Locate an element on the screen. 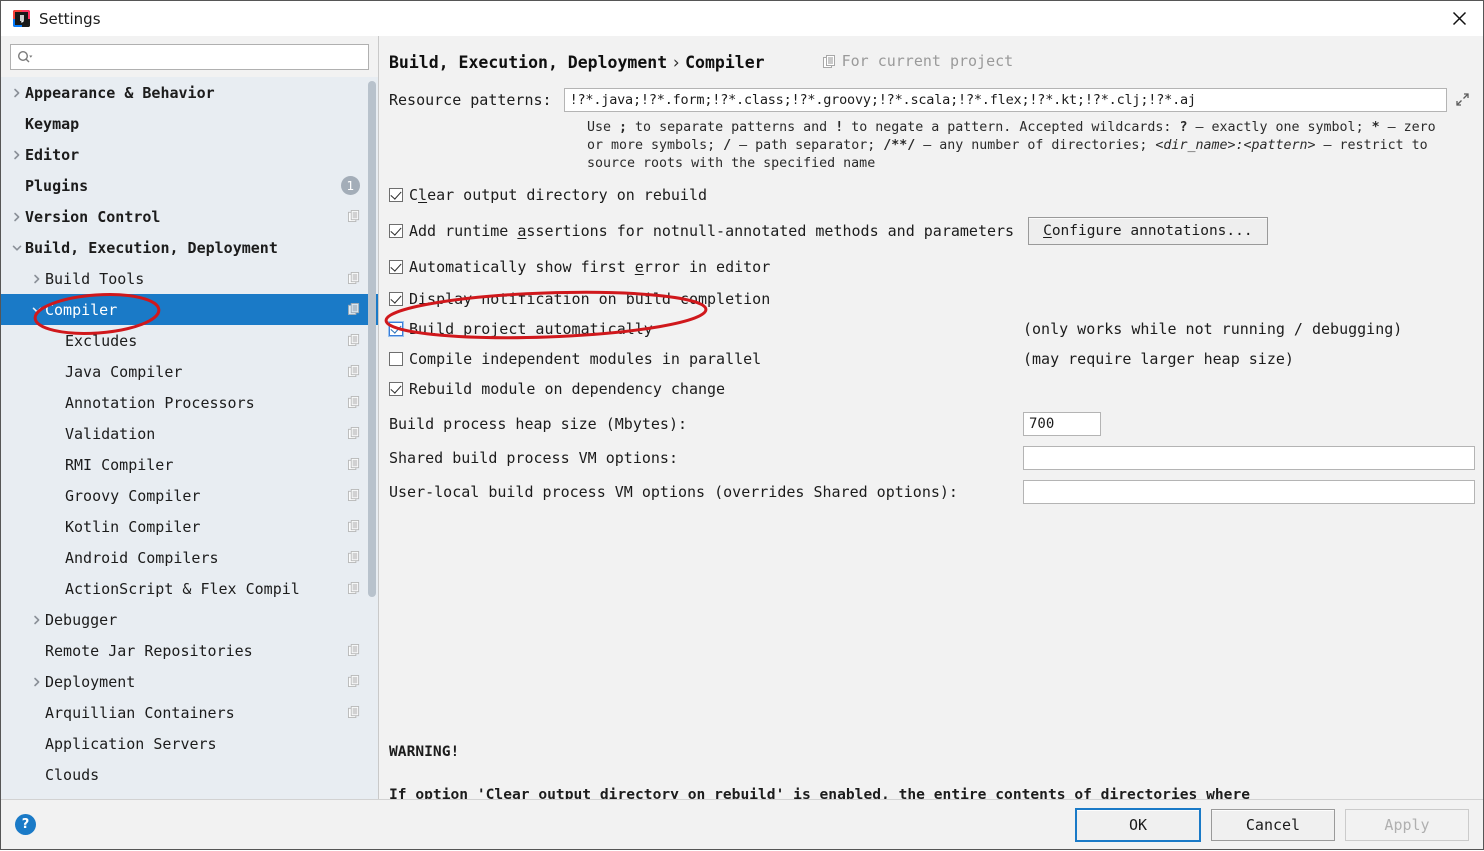 The image size is (1484, 851). sidebar-scrollbar-track is located at coordinates (372, 438).